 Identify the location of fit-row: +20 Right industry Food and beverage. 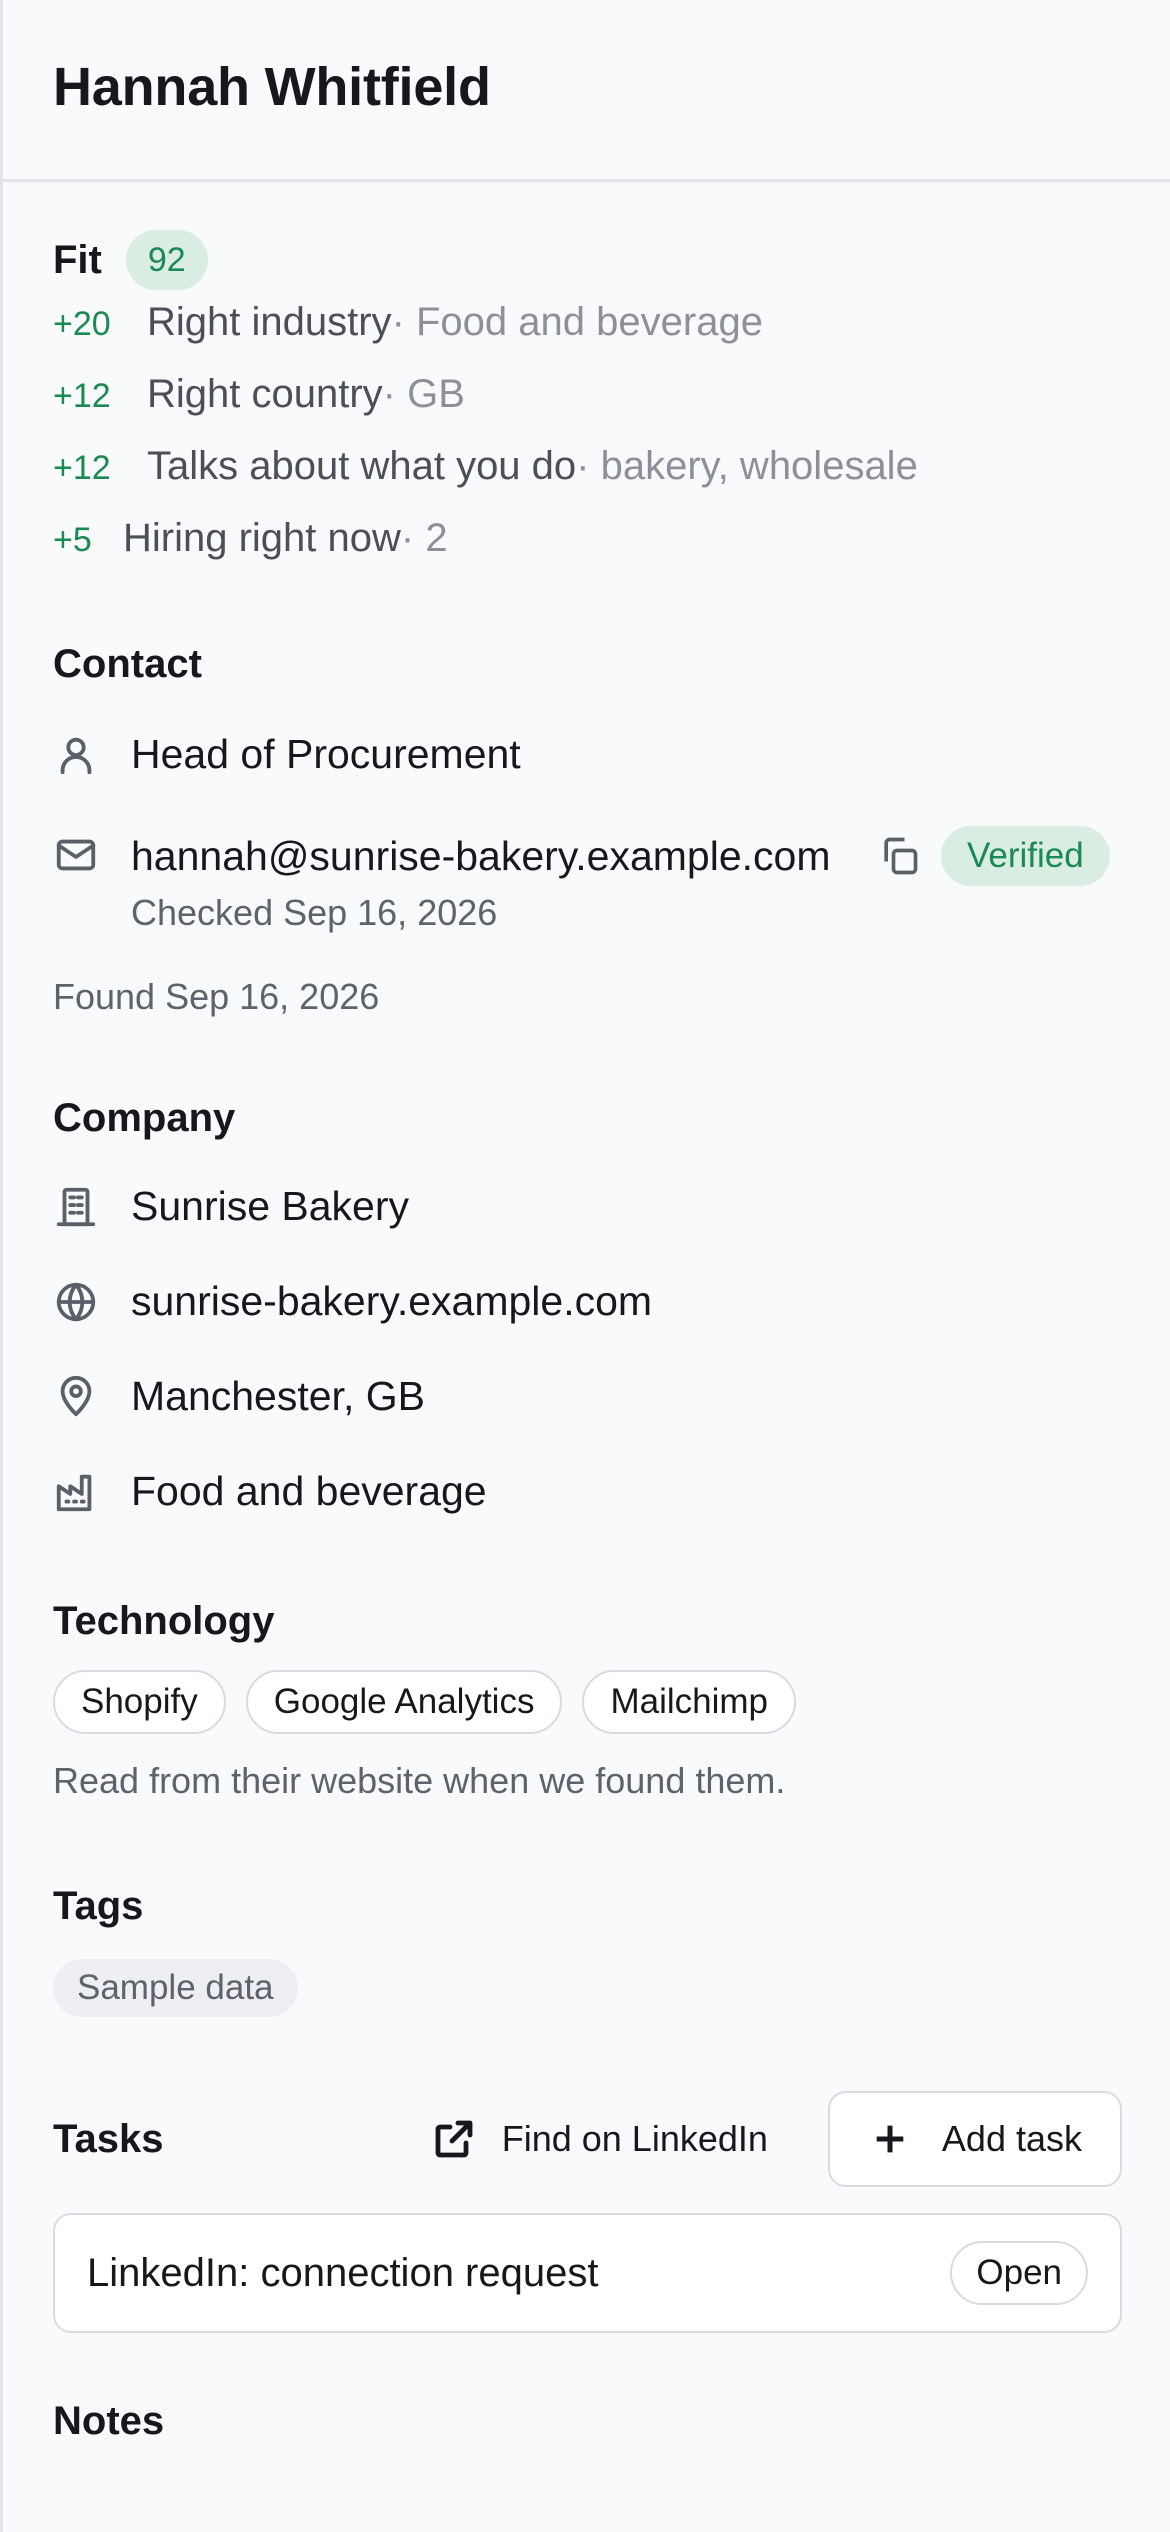
(587, 326).